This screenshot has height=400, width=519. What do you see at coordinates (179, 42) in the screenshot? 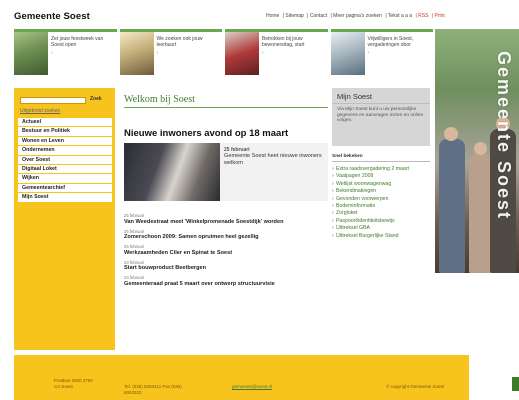
I see `promo-text: We zoeken ook jouw leerbuurt` at bounding box center [179, 42].